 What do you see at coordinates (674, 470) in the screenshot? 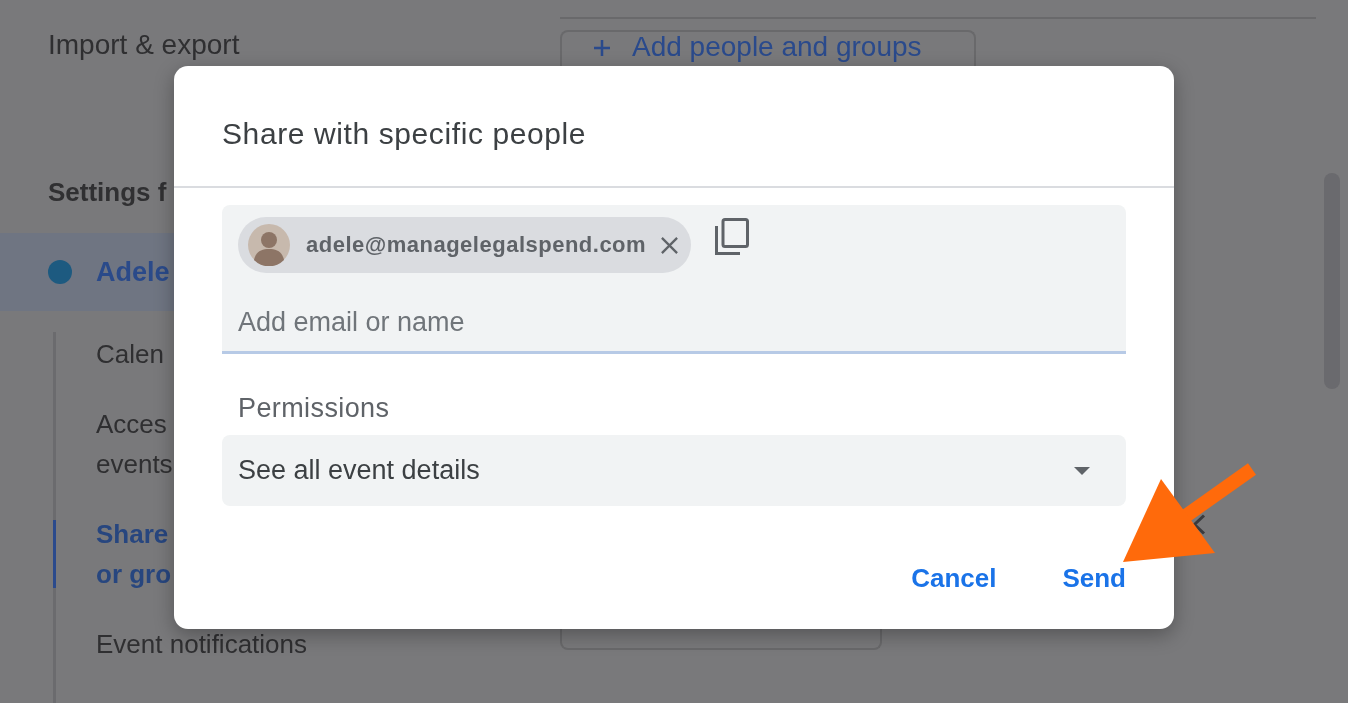
I see `permissions-dropdown: See all event details` at bounding box center [674, 470].